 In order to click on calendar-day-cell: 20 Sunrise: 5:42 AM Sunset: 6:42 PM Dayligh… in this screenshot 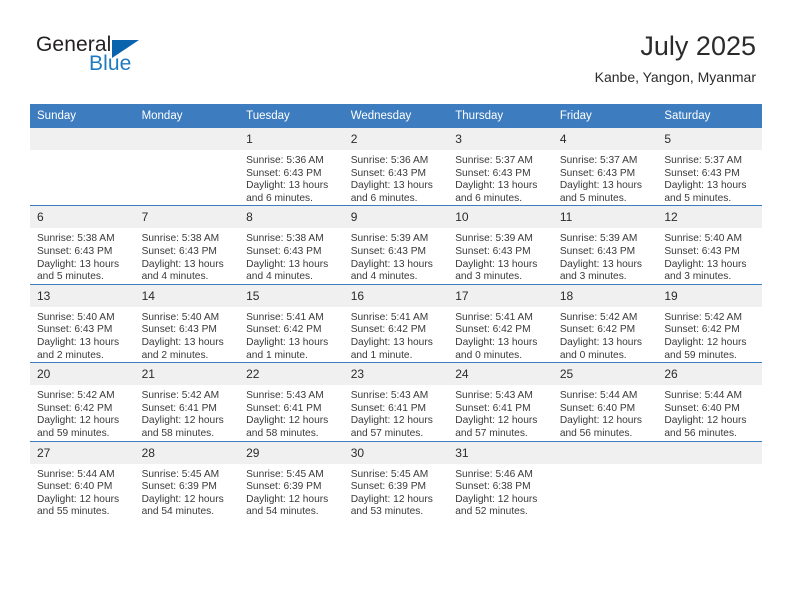, I will do `click(82, 402)`.